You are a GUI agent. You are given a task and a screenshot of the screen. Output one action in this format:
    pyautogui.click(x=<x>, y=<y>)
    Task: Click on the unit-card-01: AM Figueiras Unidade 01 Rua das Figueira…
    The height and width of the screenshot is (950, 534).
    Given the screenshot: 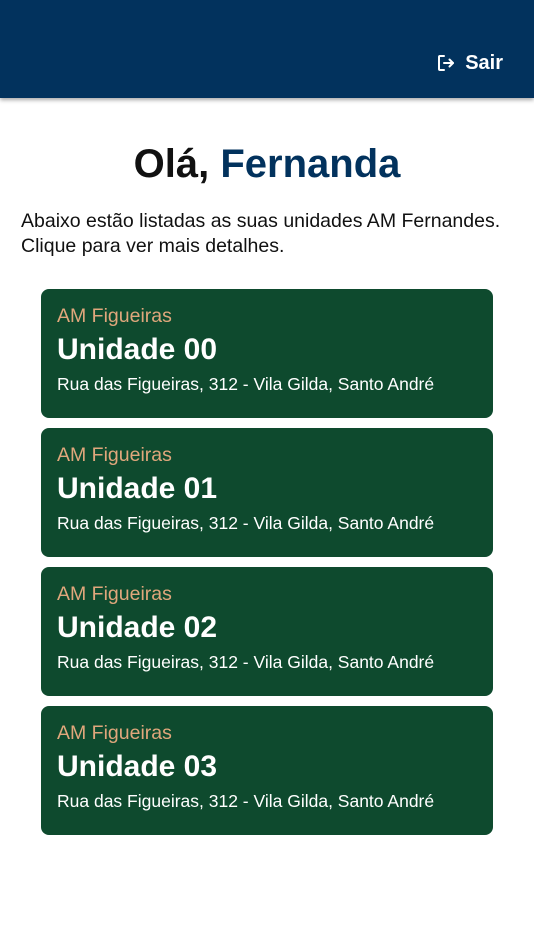 What is the action you would take?
    pyautogui.click(x=267, y=492)
    